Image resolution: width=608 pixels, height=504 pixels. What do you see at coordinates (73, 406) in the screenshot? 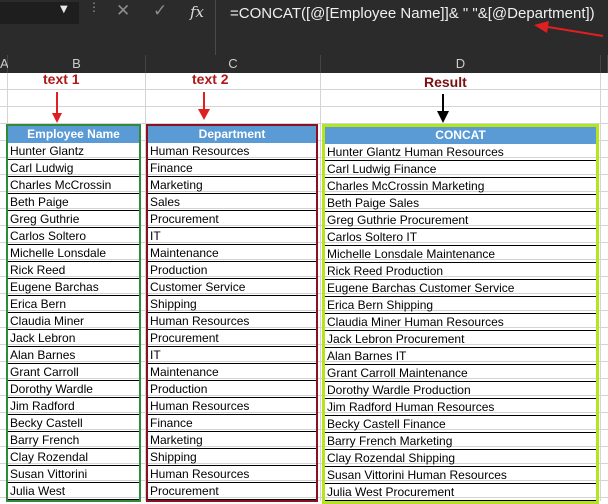
I see `employee-name-cell: Jim Radford` at bounding box center [73, 406].